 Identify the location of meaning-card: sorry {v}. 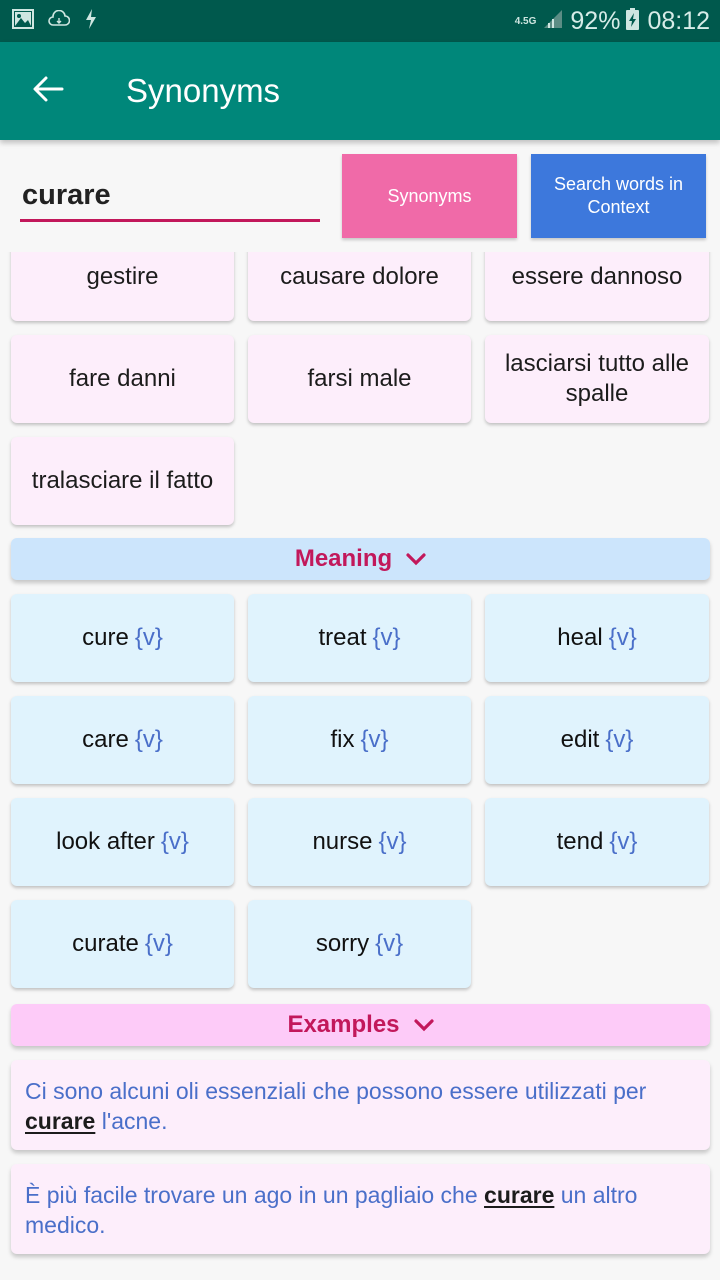
(359, 944).